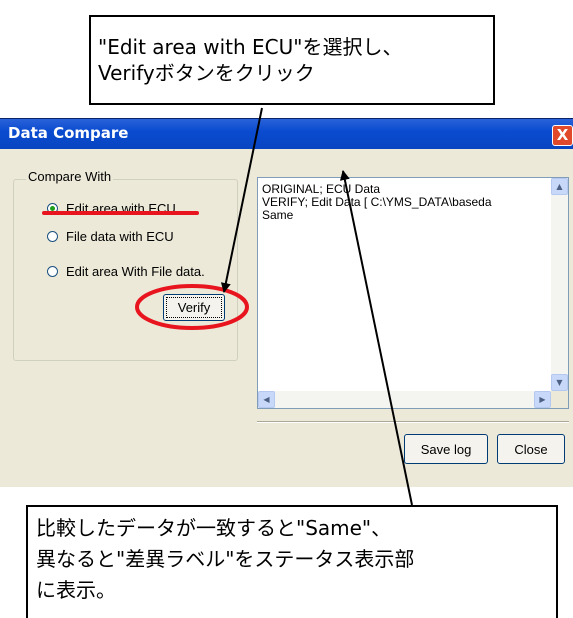 Image resolution: width=573 pixels, height=618 pixels. I want to click on pointer-arrow-status, so click(376, 338).